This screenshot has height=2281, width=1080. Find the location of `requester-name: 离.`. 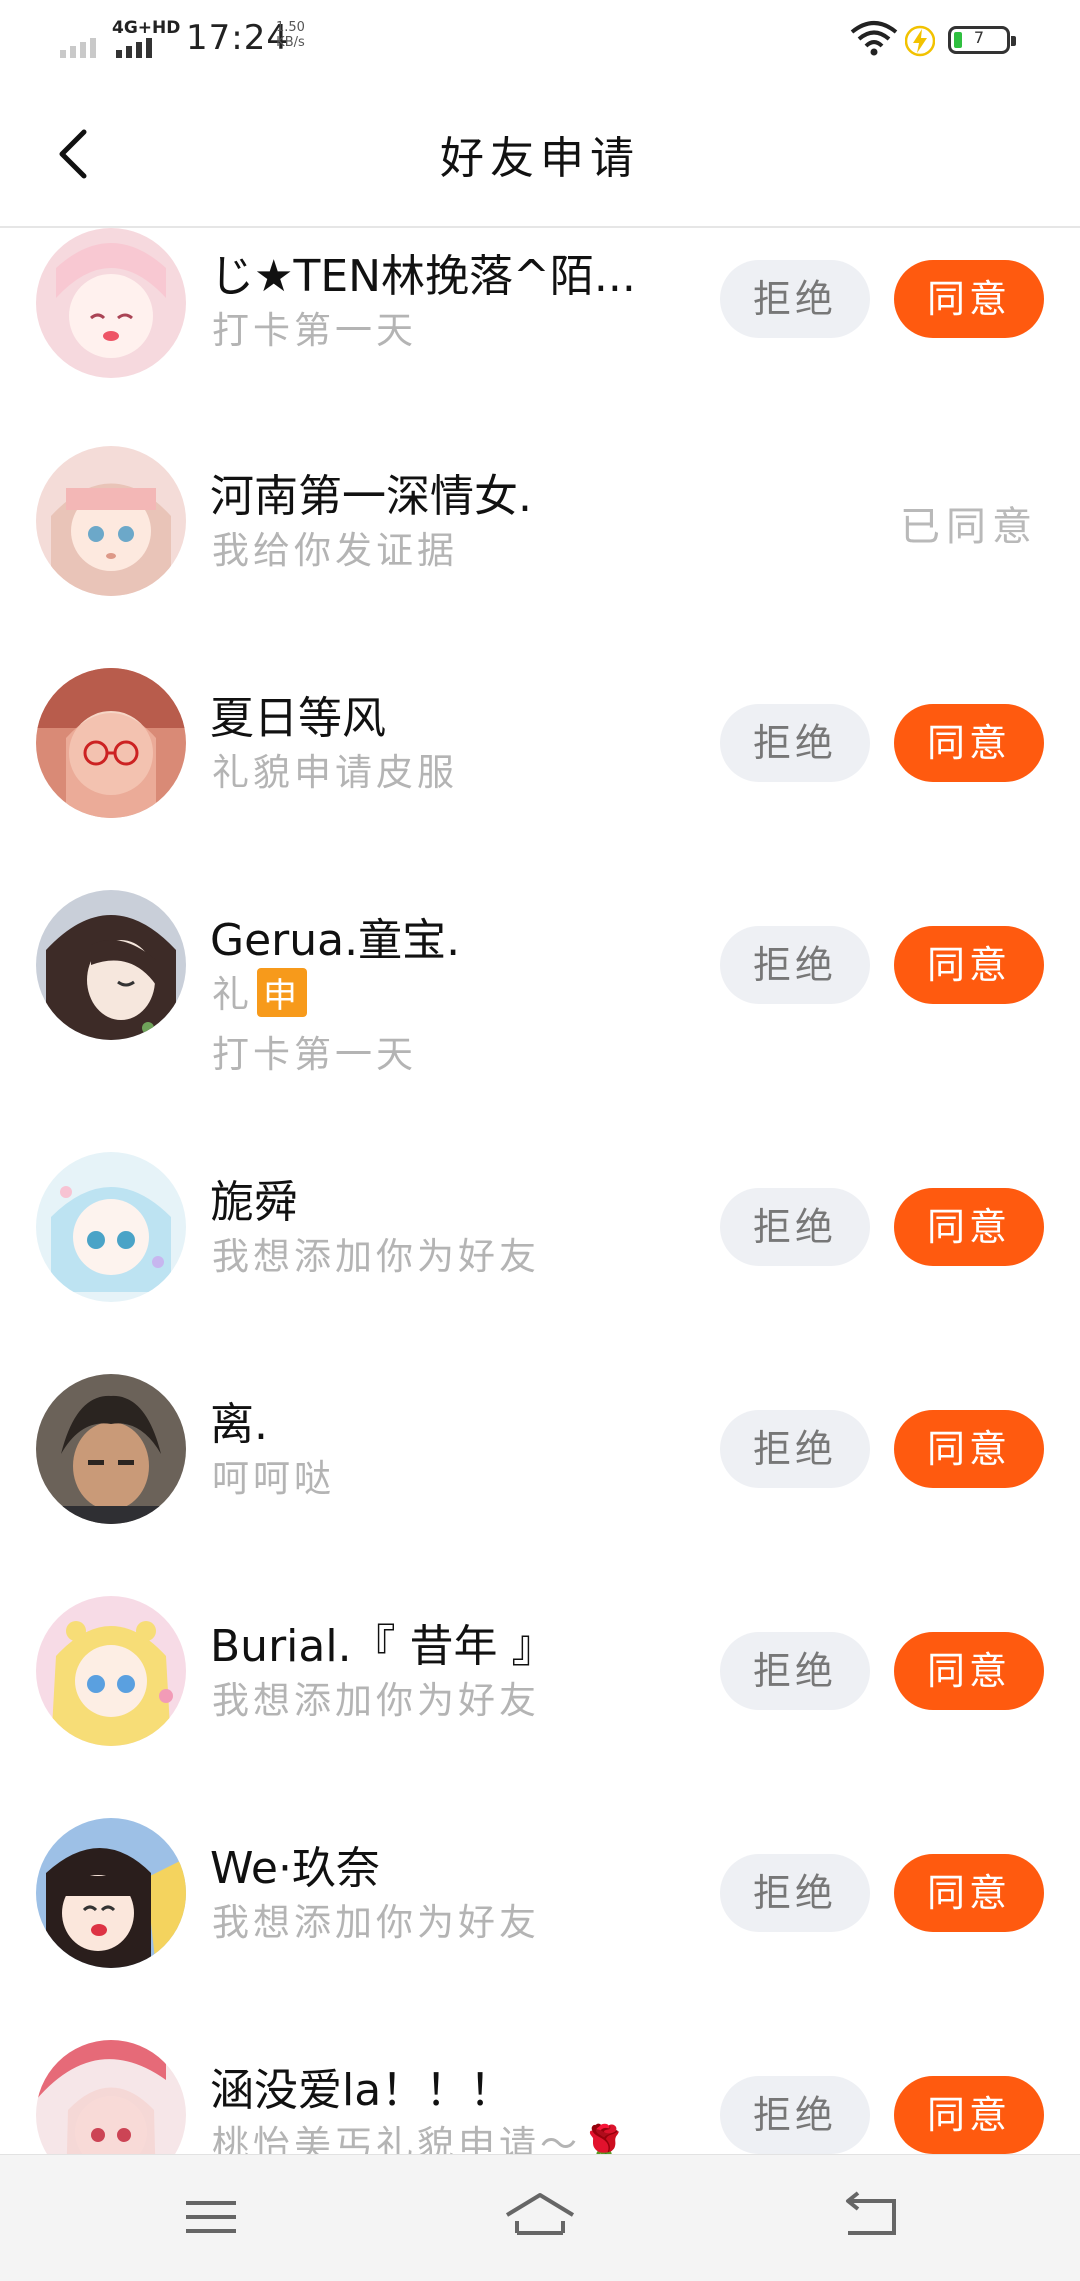

requester-name: 离. is located at coordinates (239, 1424).